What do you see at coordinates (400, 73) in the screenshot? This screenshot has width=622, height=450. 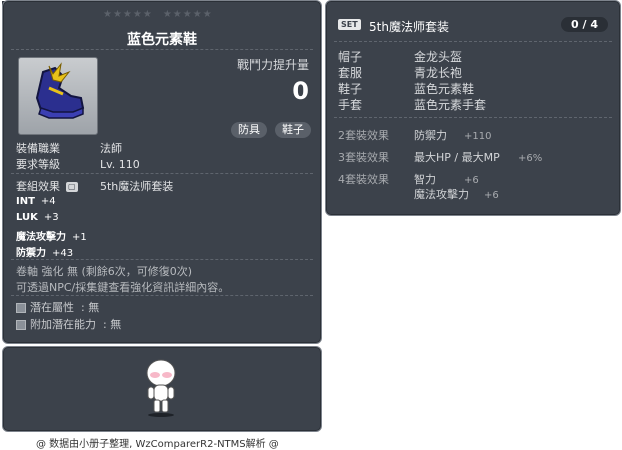 I see `set-piece: 套服 青龙长袍` at bounding box center [400, 73].